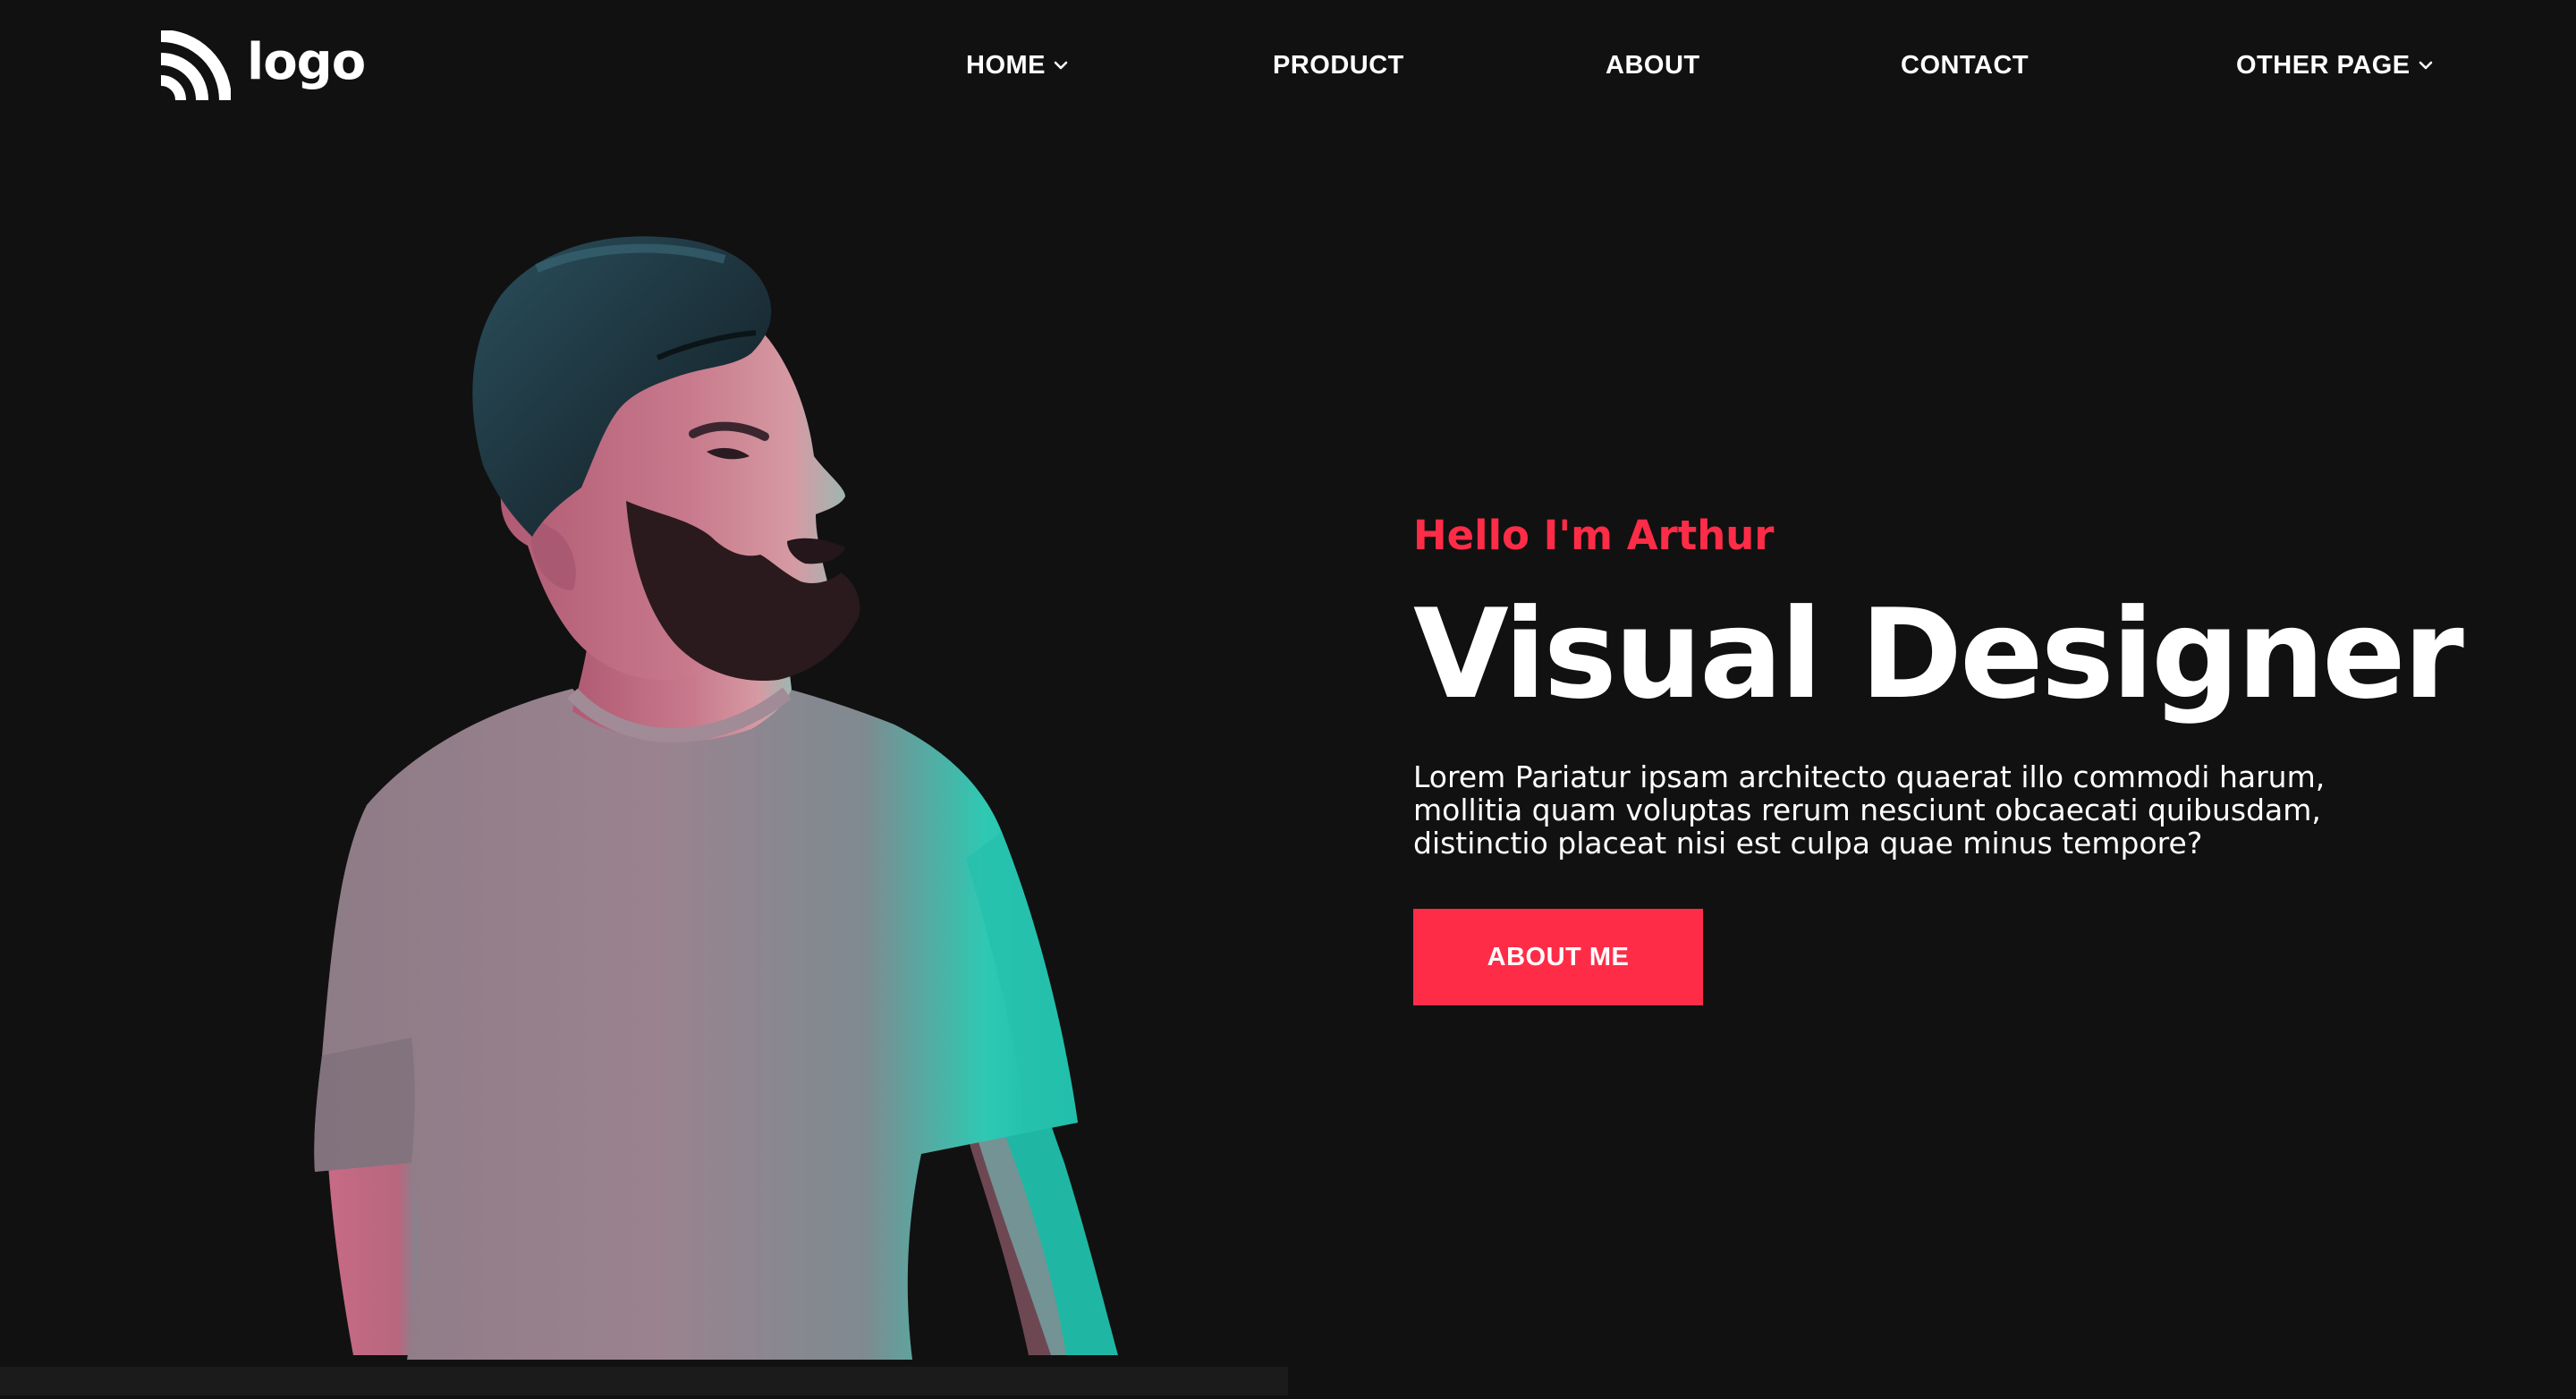  Describe the element at coordinates (1558, 957) in the screenshot. I see `about-me-button: ABOUT ME` at that location.